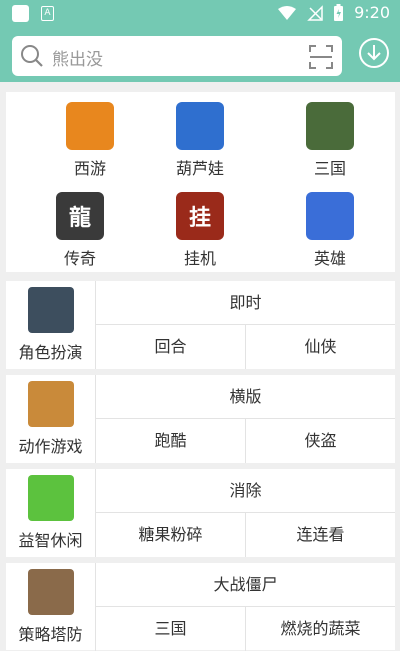 The height and width of the screenshot is (651, 400). What do you see at coordinates (171, 347) in the screenshot?
I see `subgenre-tag: 回合` at bounding box center [171, 347].